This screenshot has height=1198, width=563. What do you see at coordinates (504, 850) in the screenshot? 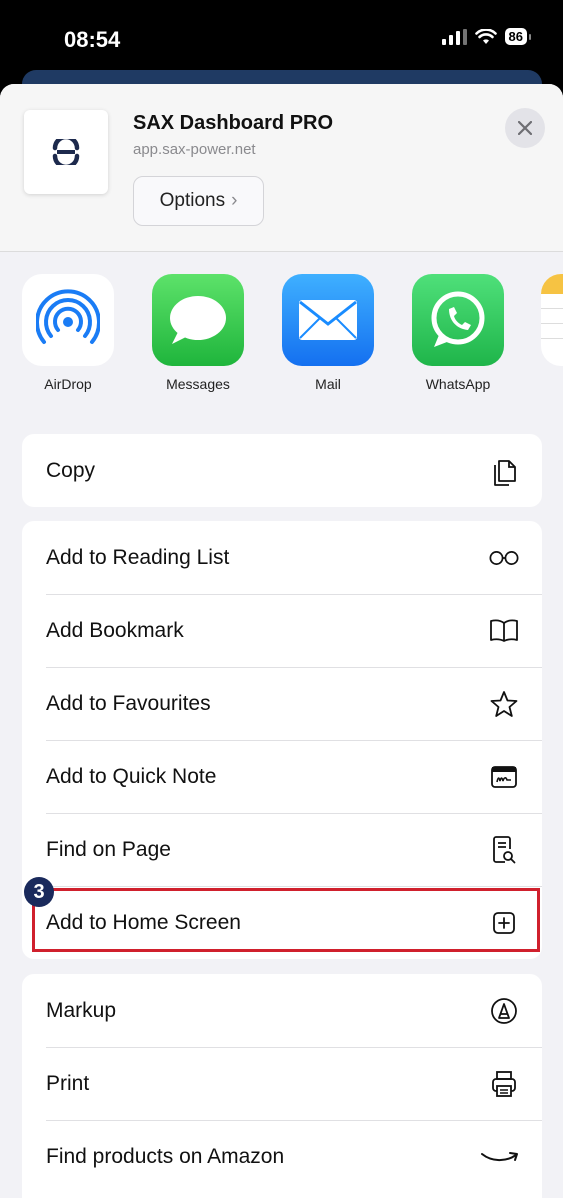
I see `find-on-page-icon` at bounding box center [504, 850].